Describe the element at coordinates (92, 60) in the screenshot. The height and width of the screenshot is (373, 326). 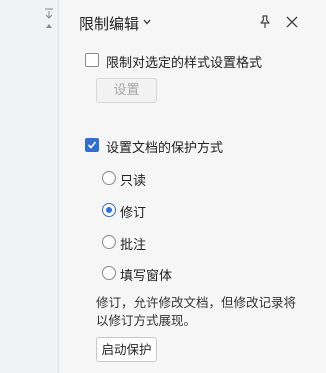
I see `format-restriction-checkbox` at that location.